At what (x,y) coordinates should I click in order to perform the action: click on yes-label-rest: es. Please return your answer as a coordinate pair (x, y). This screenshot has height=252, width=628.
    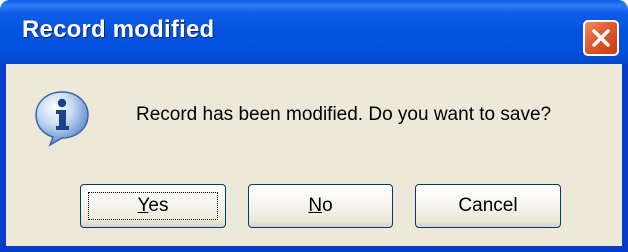
    Looking at the image, I should click on (158, 205).